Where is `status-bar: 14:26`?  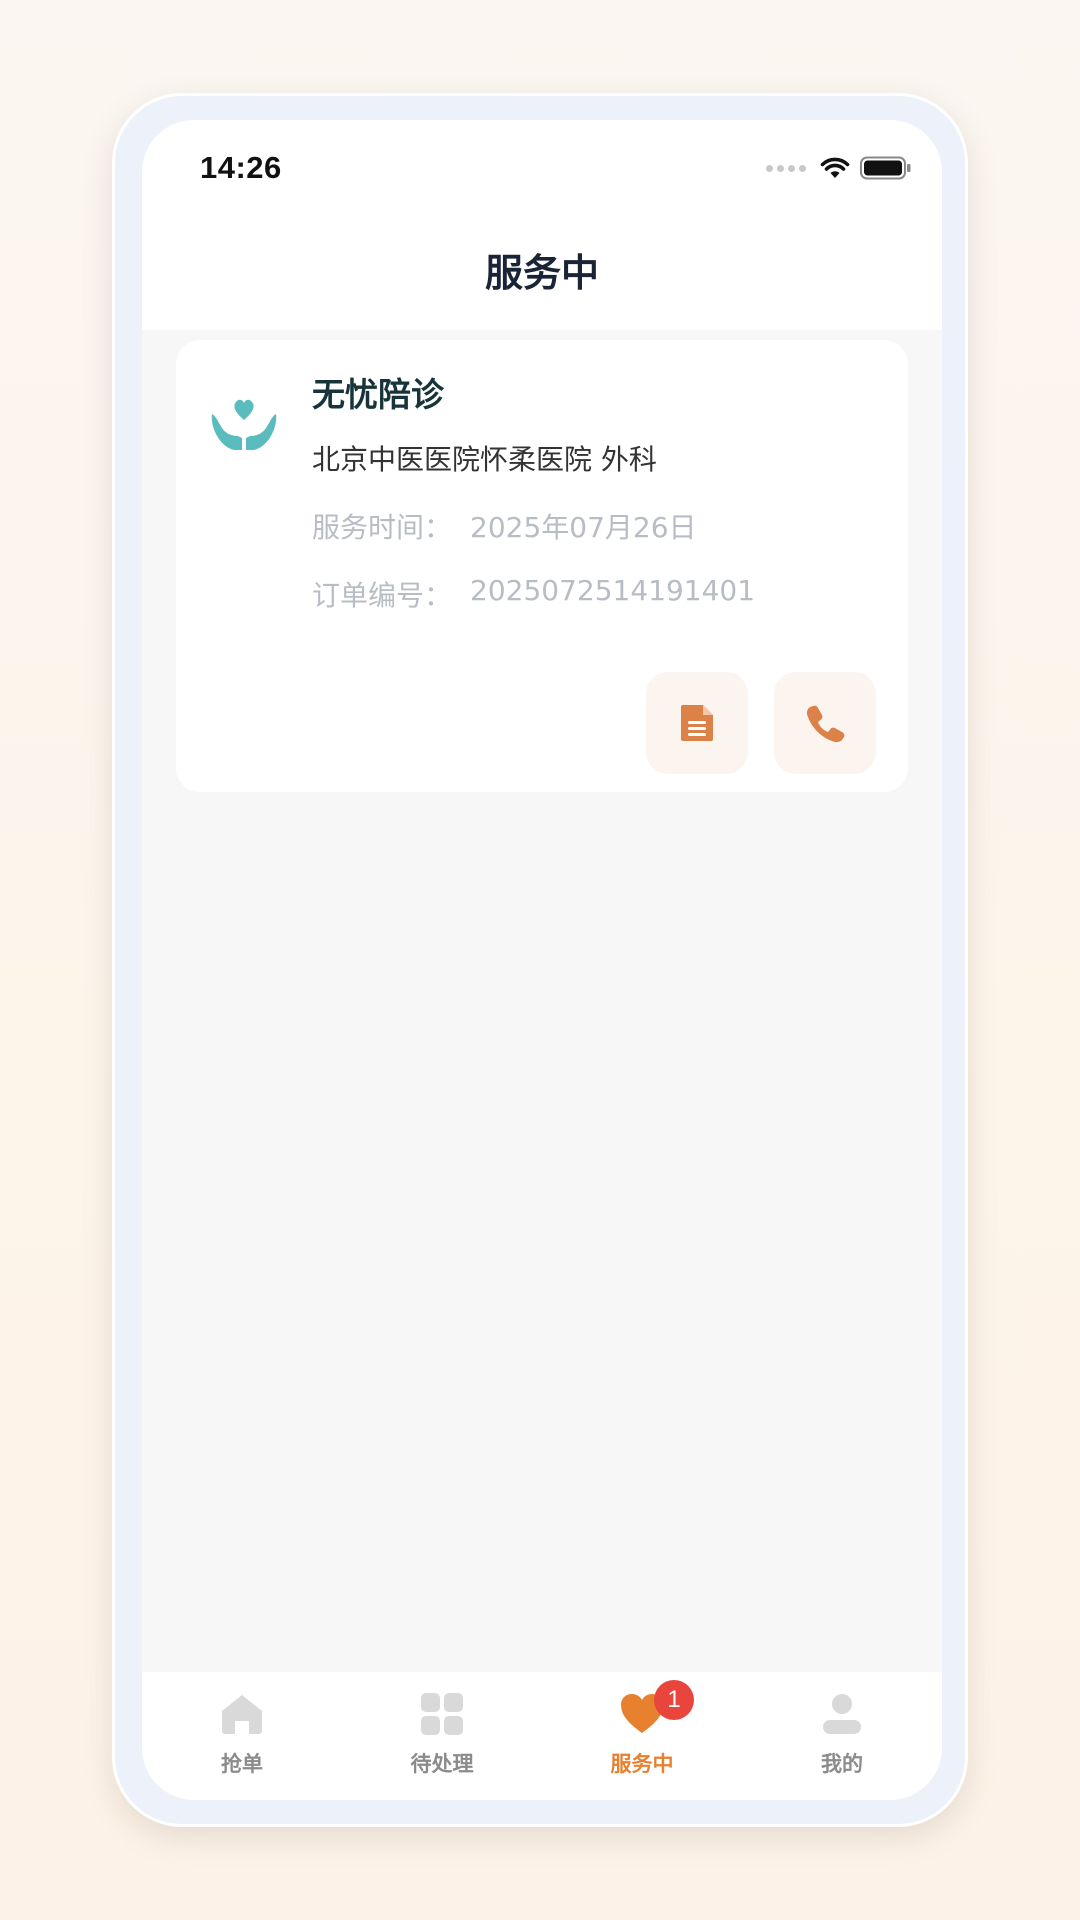 status-bar: 14:26 is located at coordinates (542, 170).